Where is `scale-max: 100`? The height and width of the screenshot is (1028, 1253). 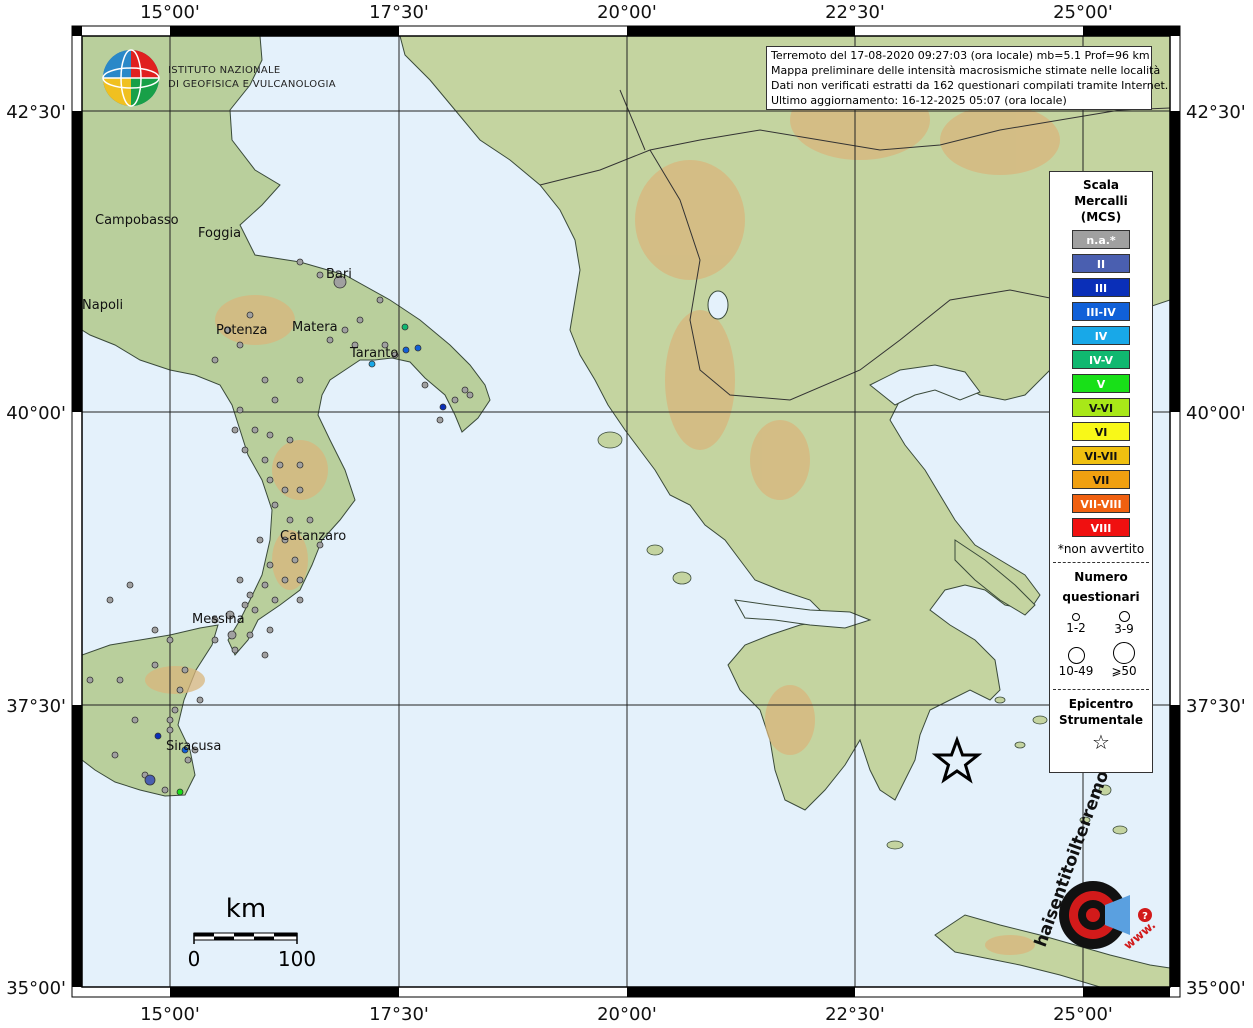
scale-max: 100 is located at coordinates (297, 959).